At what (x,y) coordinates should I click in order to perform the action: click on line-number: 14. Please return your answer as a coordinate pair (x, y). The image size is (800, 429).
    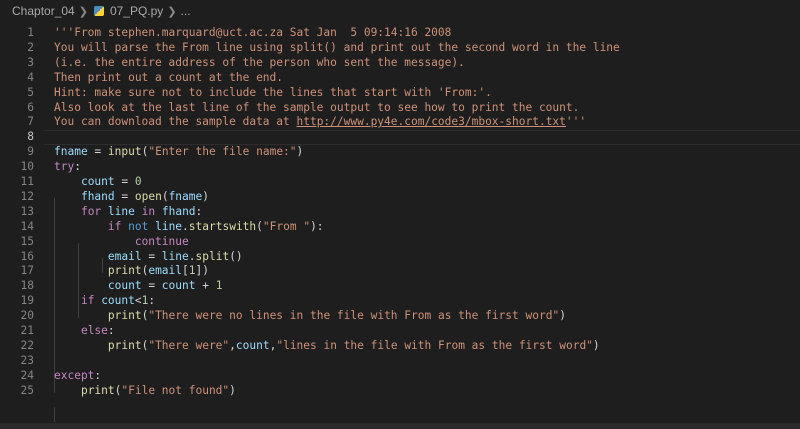
    Looking at the image, I should click on (27, 226).